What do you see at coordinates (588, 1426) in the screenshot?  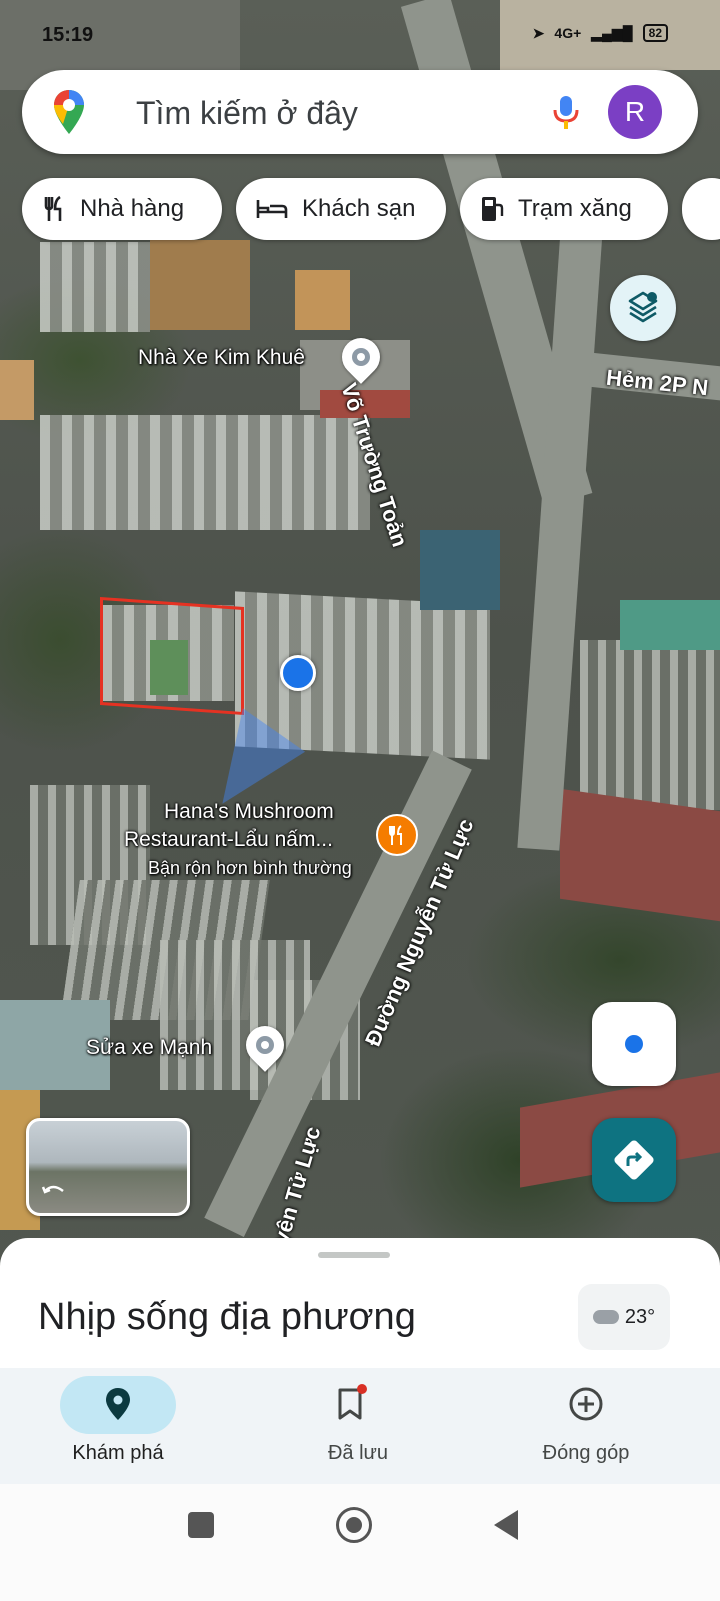 I see `nav-contribute: Đóng góp` at bounding box center [588, 1426].